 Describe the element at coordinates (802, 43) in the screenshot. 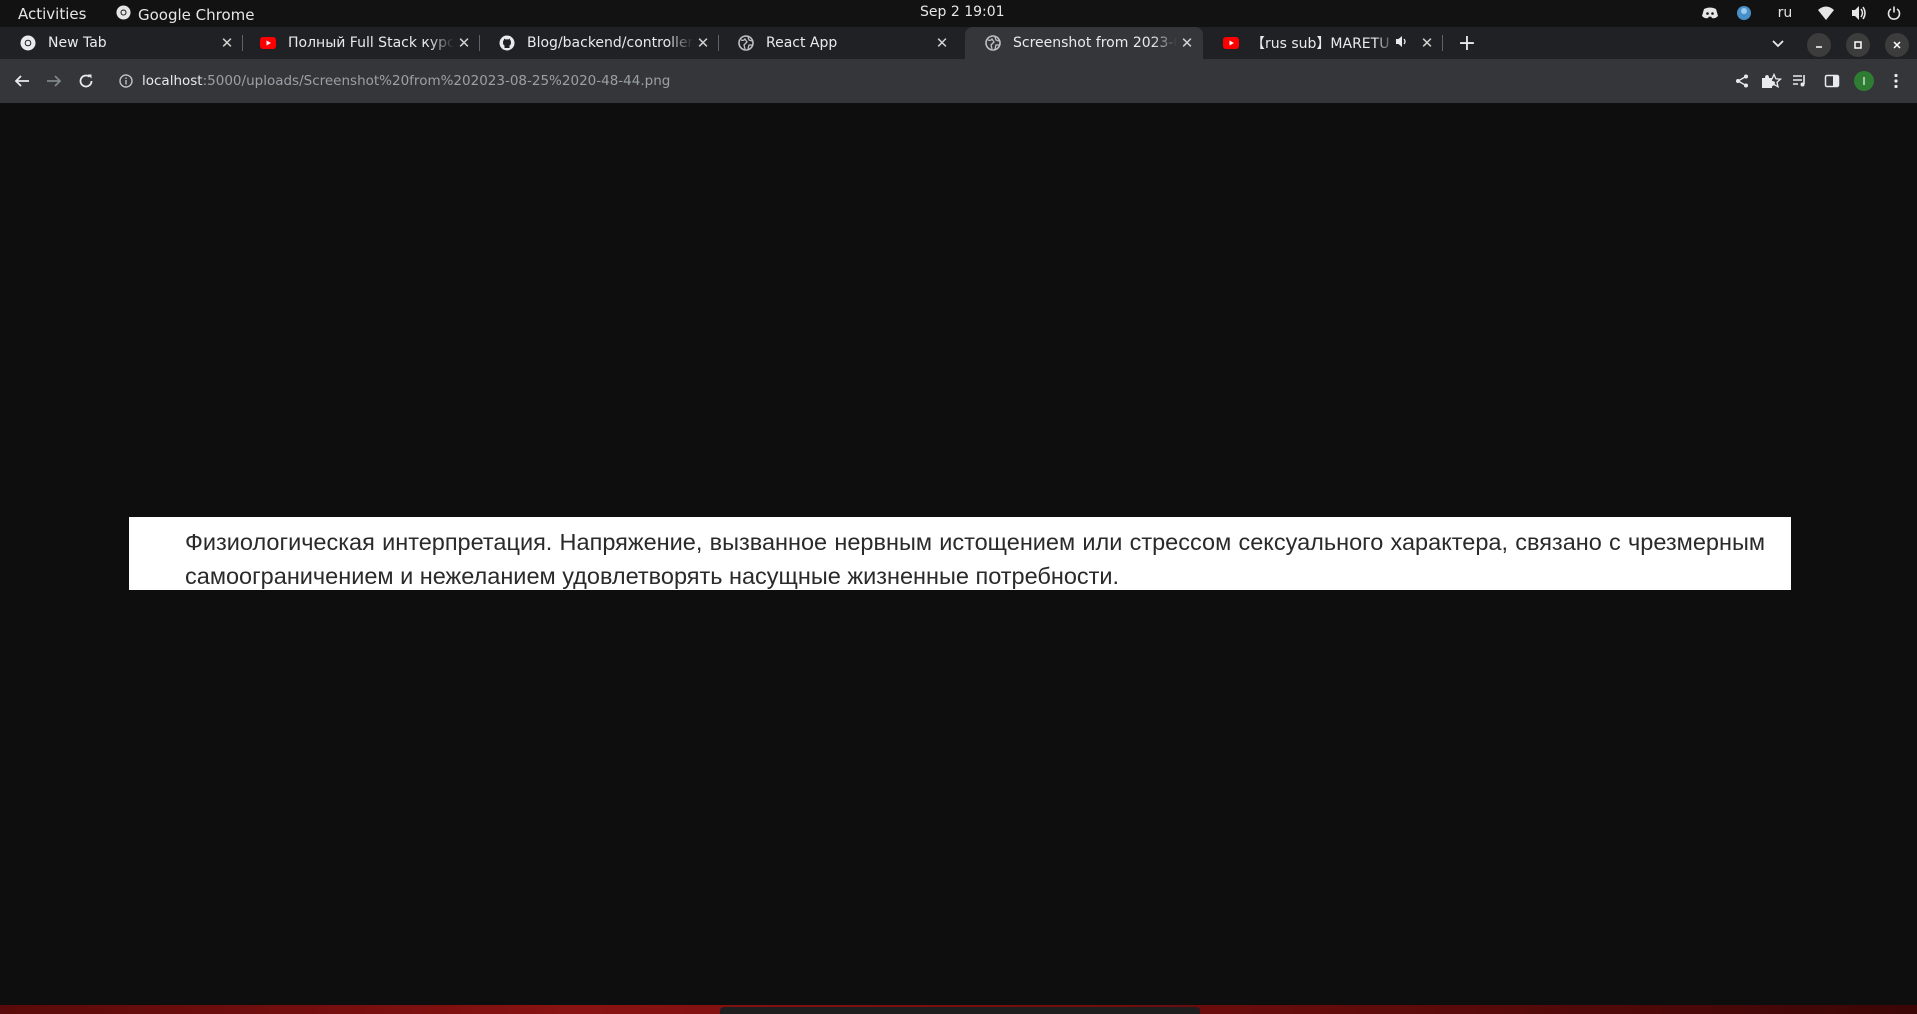

I see `tab-title: React App` at that location.